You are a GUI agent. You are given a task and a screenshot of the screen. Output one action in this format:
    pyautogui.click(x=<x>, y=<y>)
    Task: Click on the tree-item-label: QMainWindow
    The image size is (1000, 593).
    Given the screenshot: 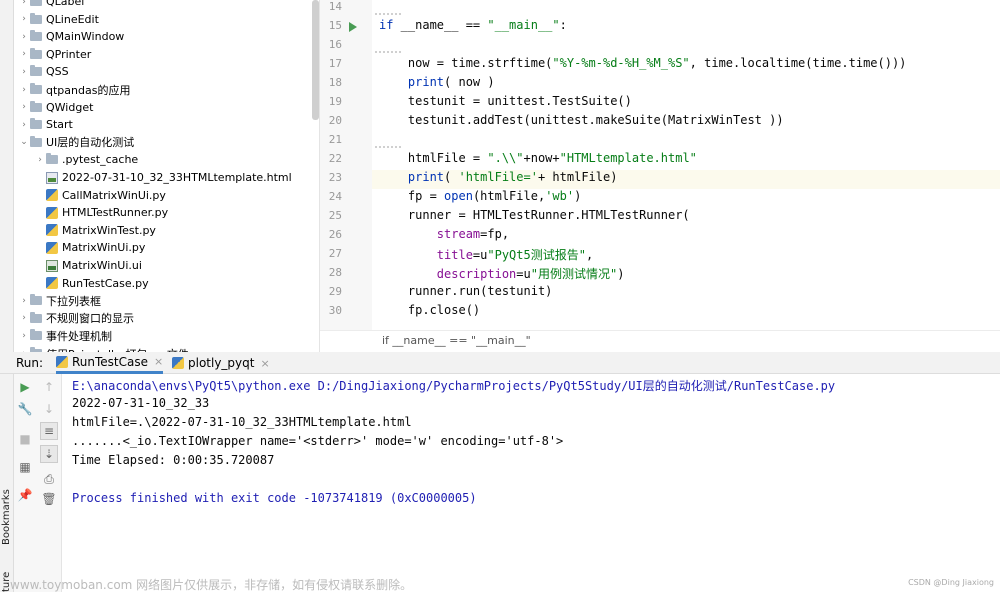 What is the action you would take?
    pyautogui.click(x=85, y=37)
    